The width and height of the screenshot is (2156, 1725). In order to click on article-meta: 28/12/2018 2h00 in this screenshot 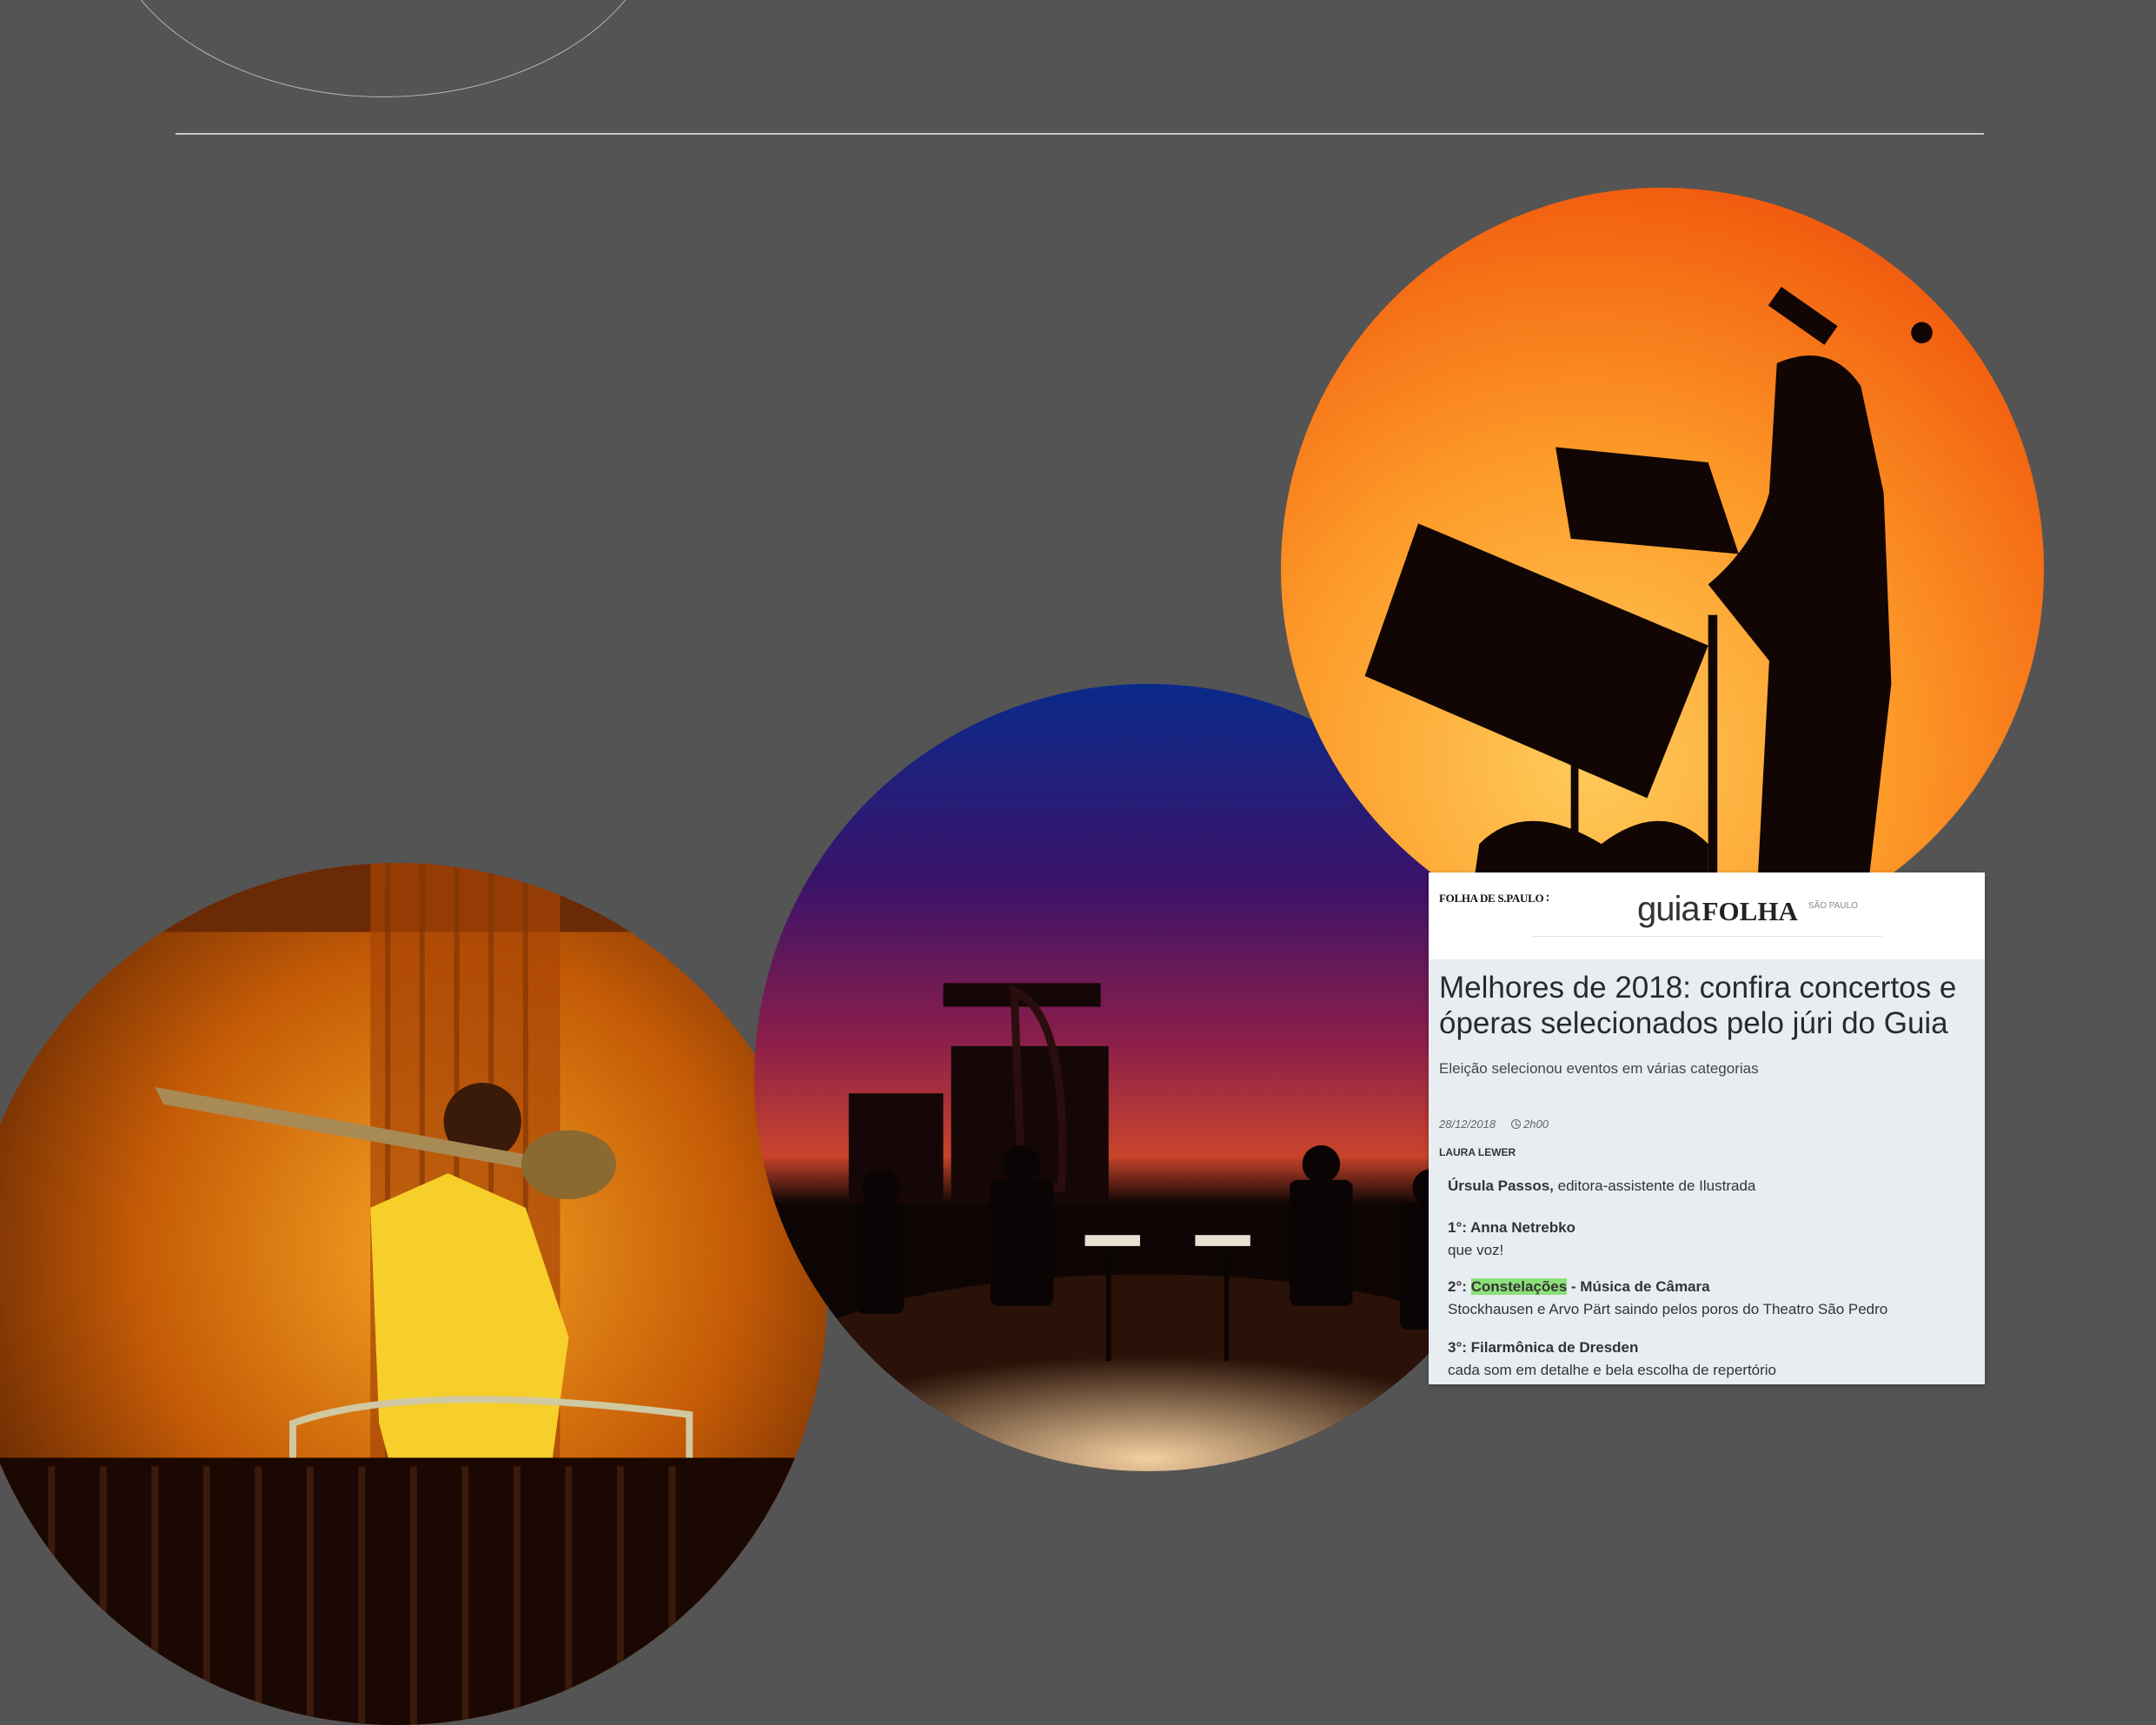, I will do `click(1707, 1124)`.